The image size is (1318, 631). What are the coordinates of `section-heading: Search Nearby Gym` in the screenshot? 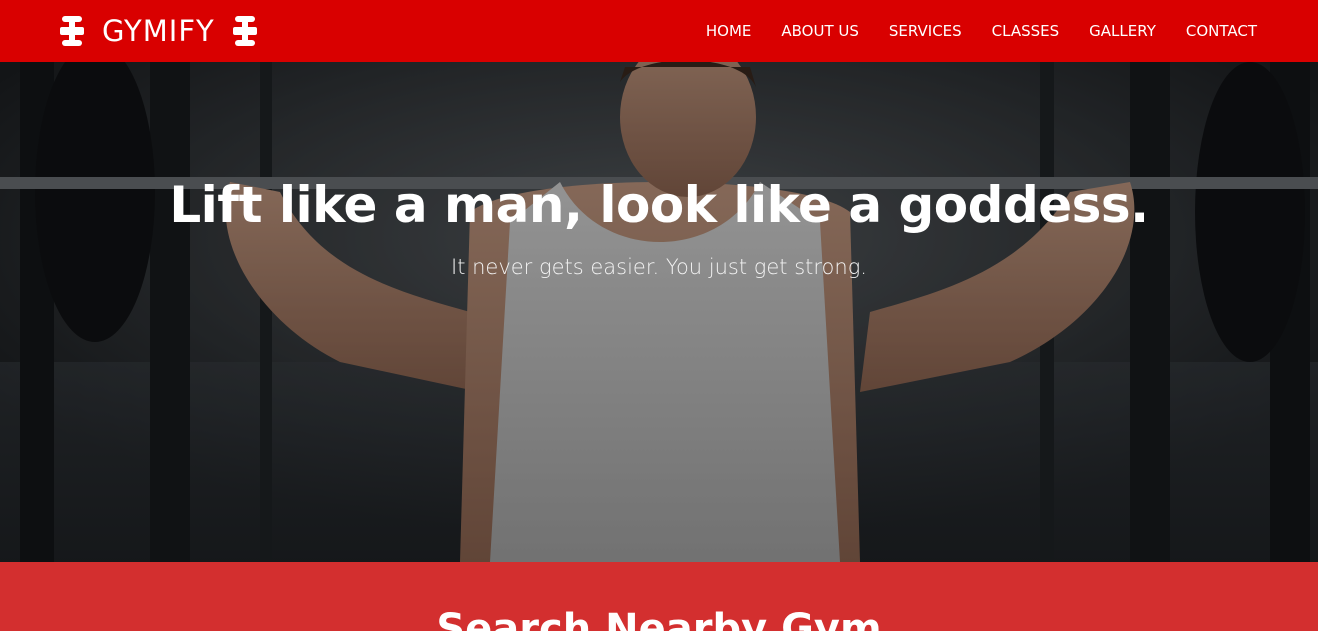 It's located at (659, 618).